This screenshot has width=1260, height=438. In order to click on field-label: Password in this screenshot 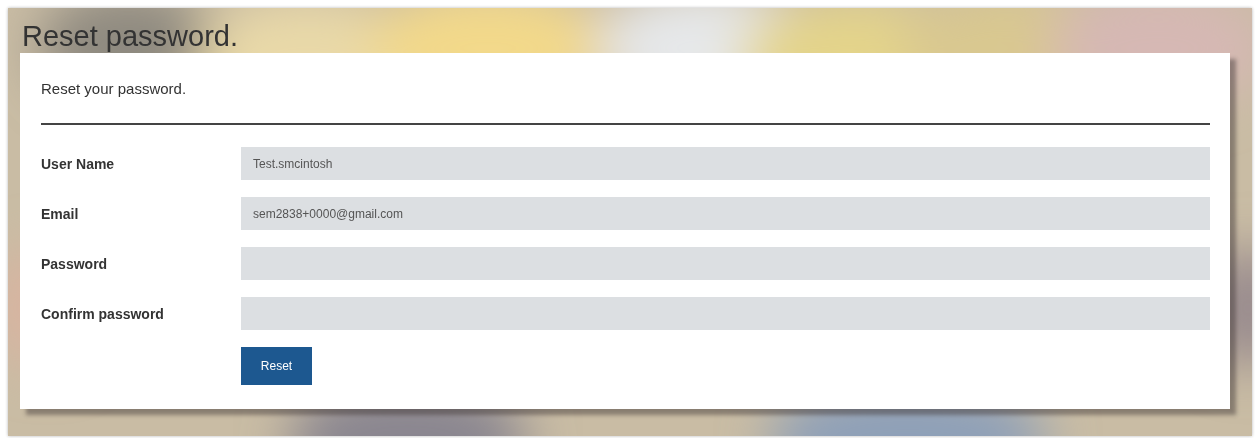, I will do `click(75, 263)`.